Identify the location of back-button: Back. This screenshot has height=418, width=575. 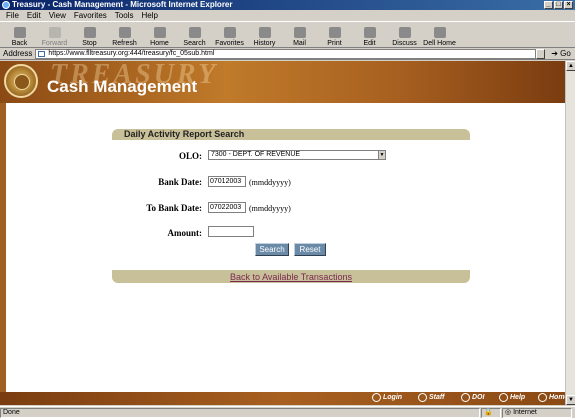
(19, 35).